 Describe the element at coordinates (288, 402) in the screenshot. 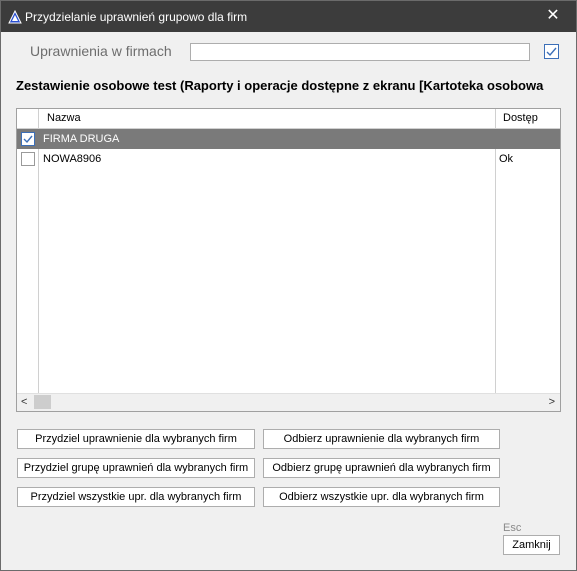

I see `horizontal-scrollbar: < >` at that location.